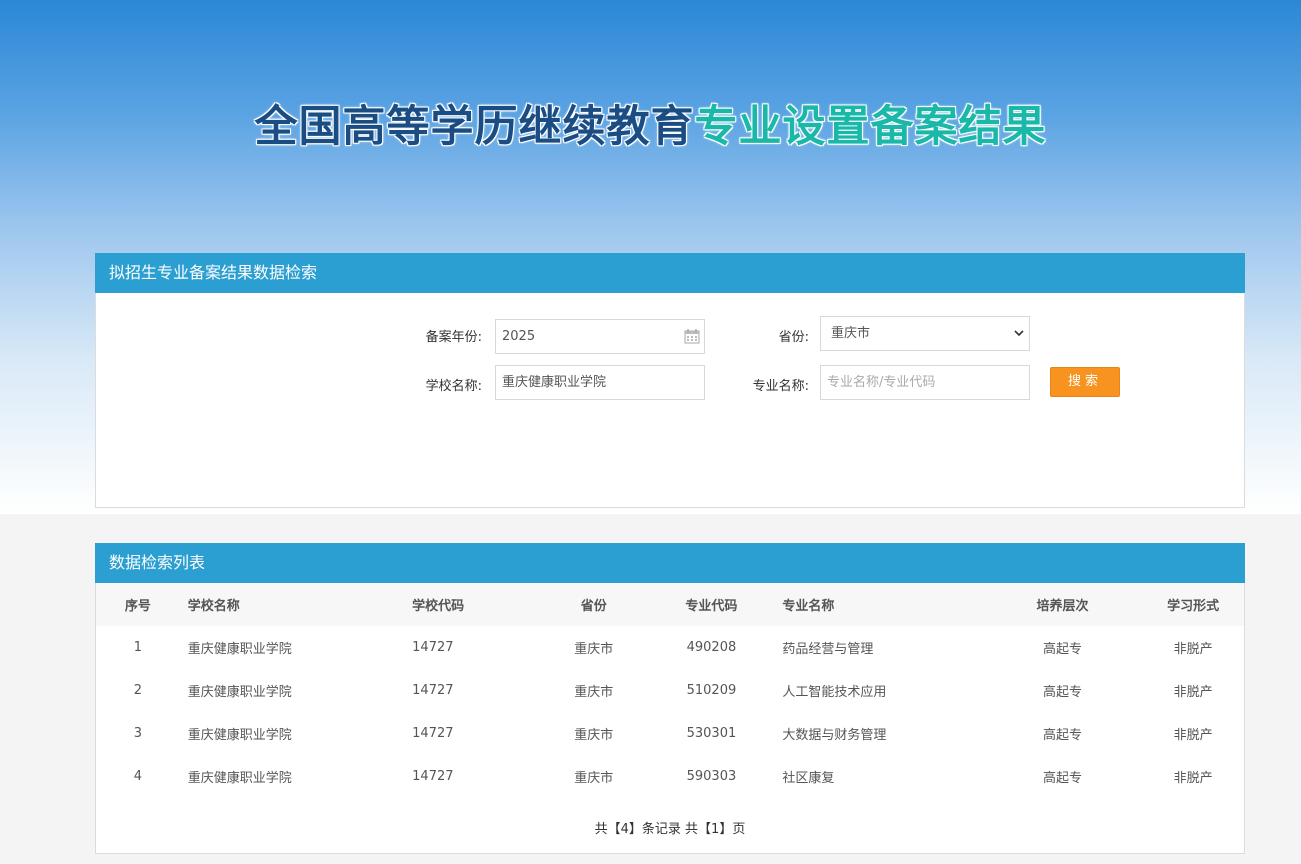 Image resolution: width=1301 pixels, height=864 pixels. Describe the element at coordinates (711, 647) in the screenshot. I see `cell-major-code: 490208` at that location.